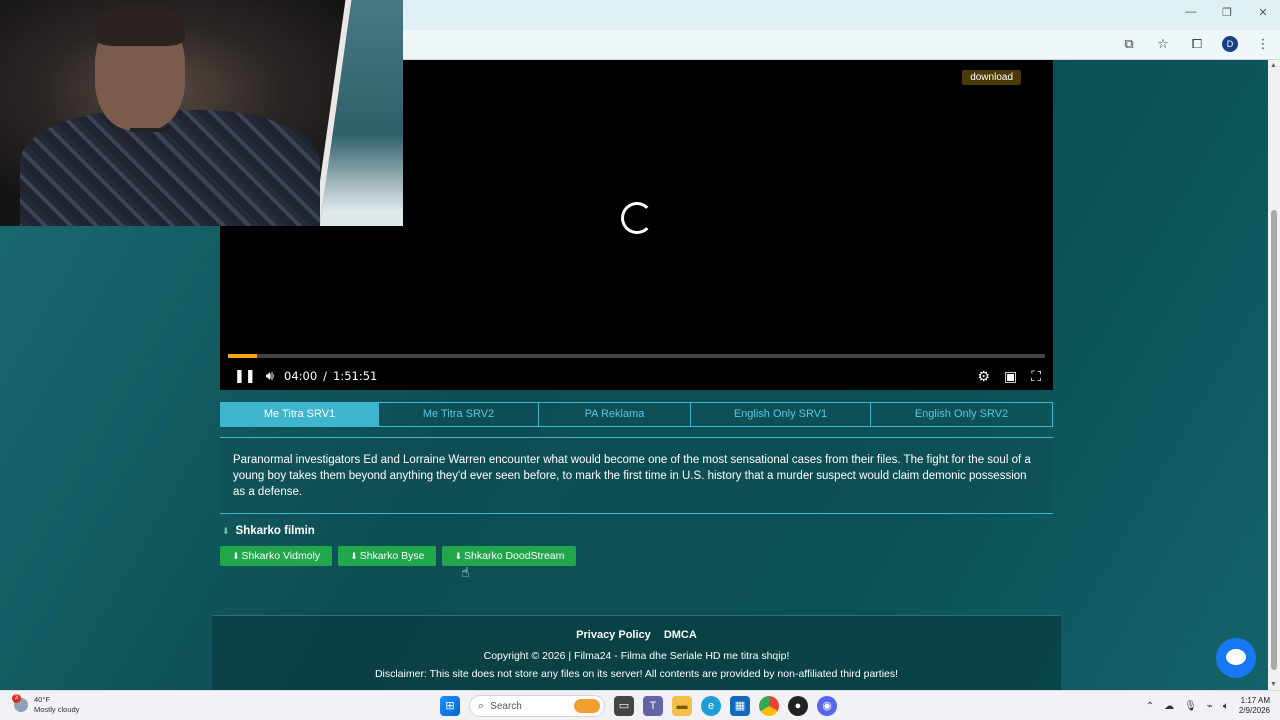  I want to click on privacy-policy-link: Privacy Policy, so click(613, 635).